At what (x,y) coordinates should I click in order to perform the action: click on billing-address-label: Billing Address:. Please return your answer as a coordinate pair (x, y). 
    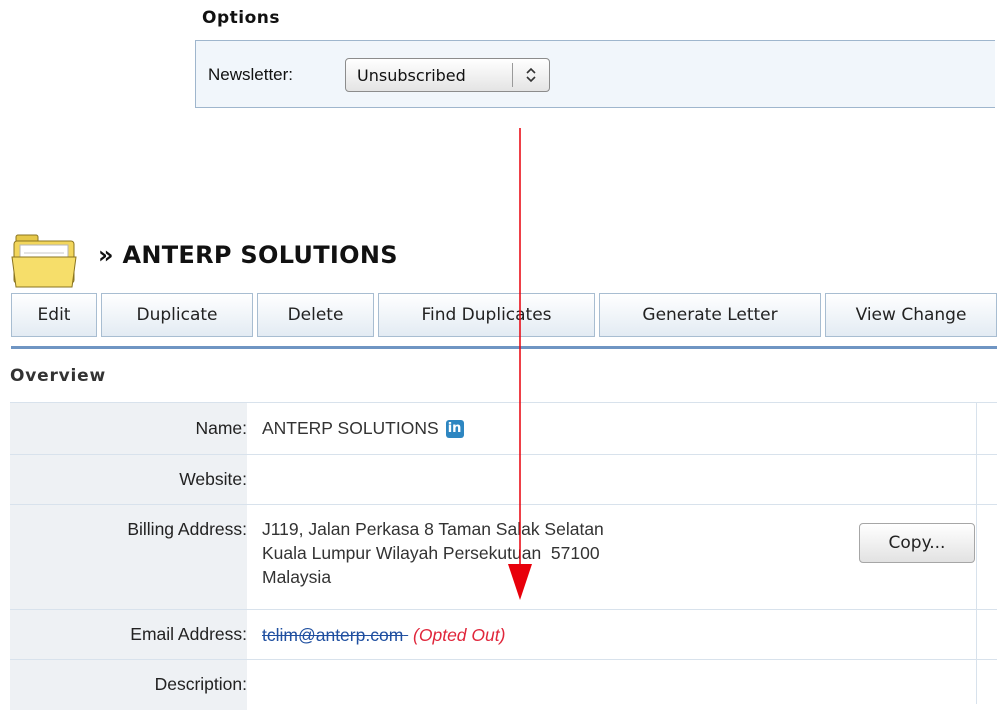
    Looking at the image, I should click on (187, 529).